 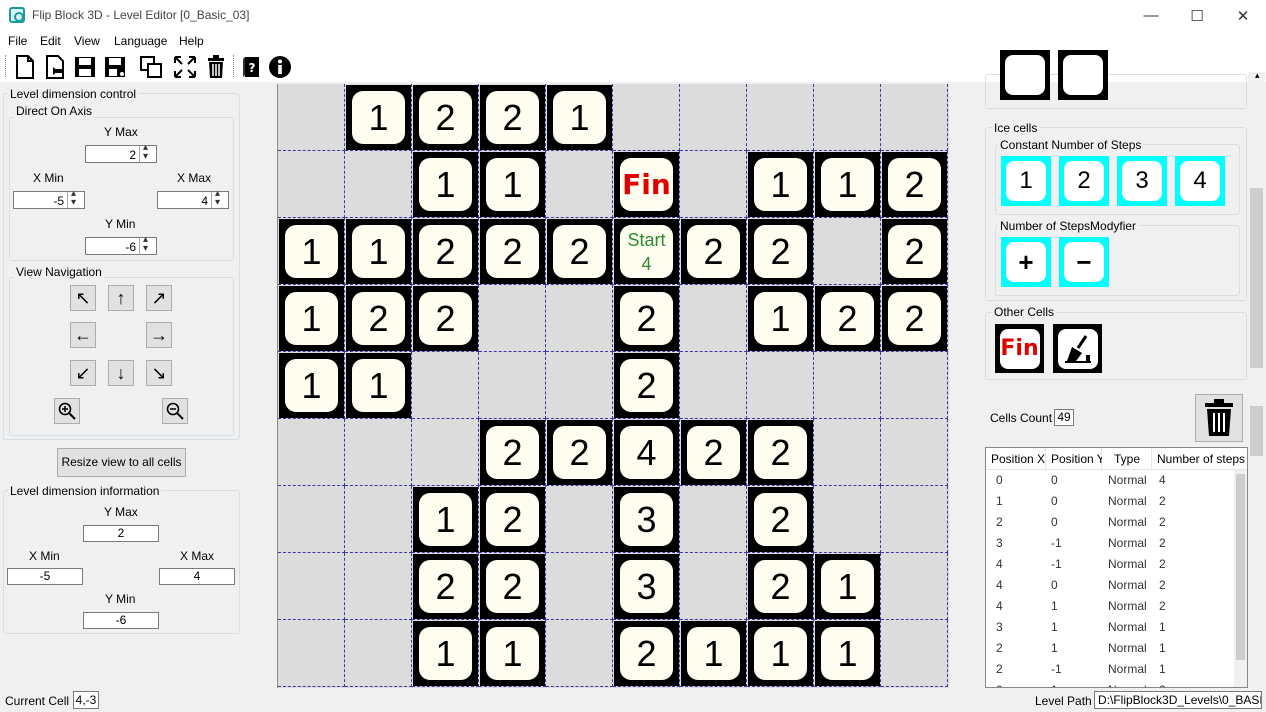 I want to click on y-min-spinner, so click(x=147, y=244).